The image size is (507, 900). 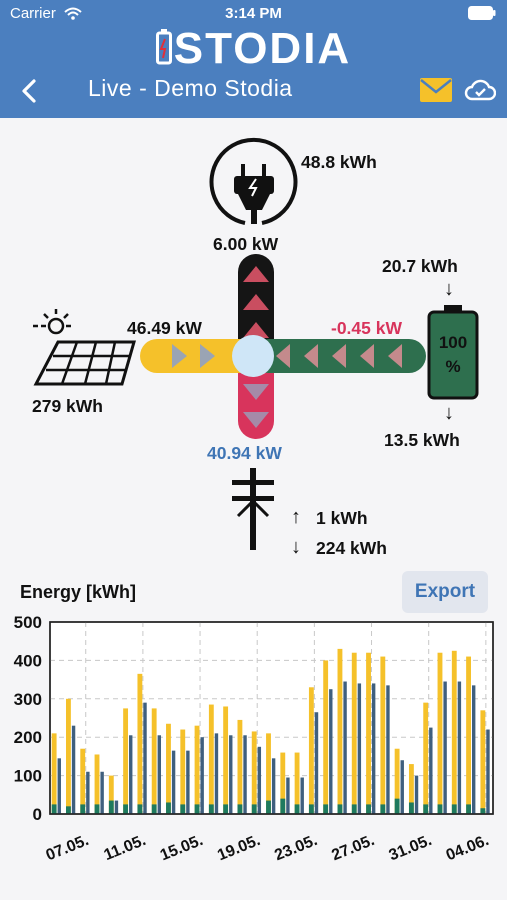 I want to click on battery-soc-value: 100, so click(x=453, y=342).